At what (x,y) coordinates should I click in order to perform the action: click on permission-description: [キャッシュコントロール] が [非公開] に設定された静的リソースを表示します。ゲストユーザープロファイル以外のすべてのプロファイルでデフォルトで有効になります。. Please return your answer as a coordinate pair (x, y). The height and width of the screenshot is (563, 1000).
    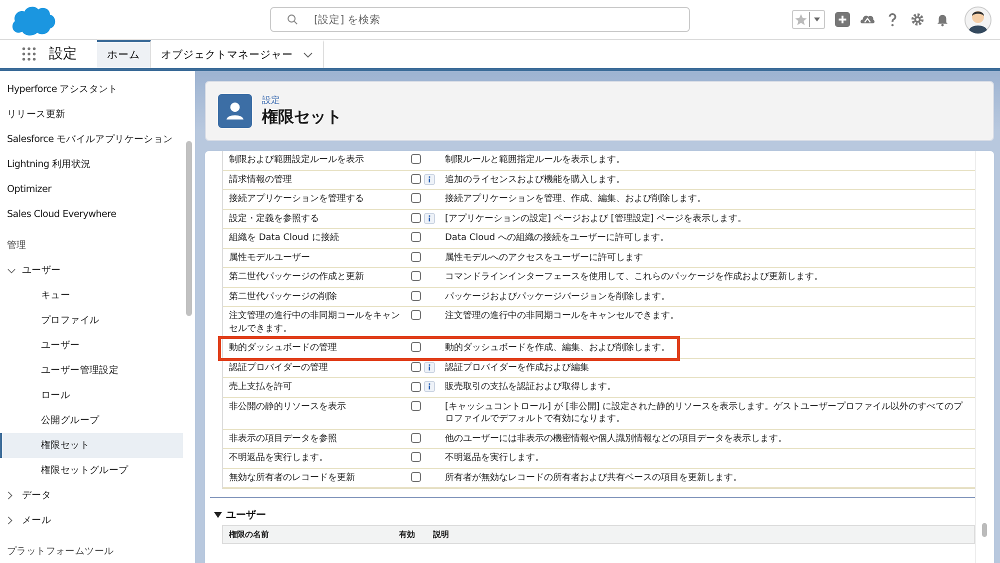
    Looking at the image, I should click on (704, 413).